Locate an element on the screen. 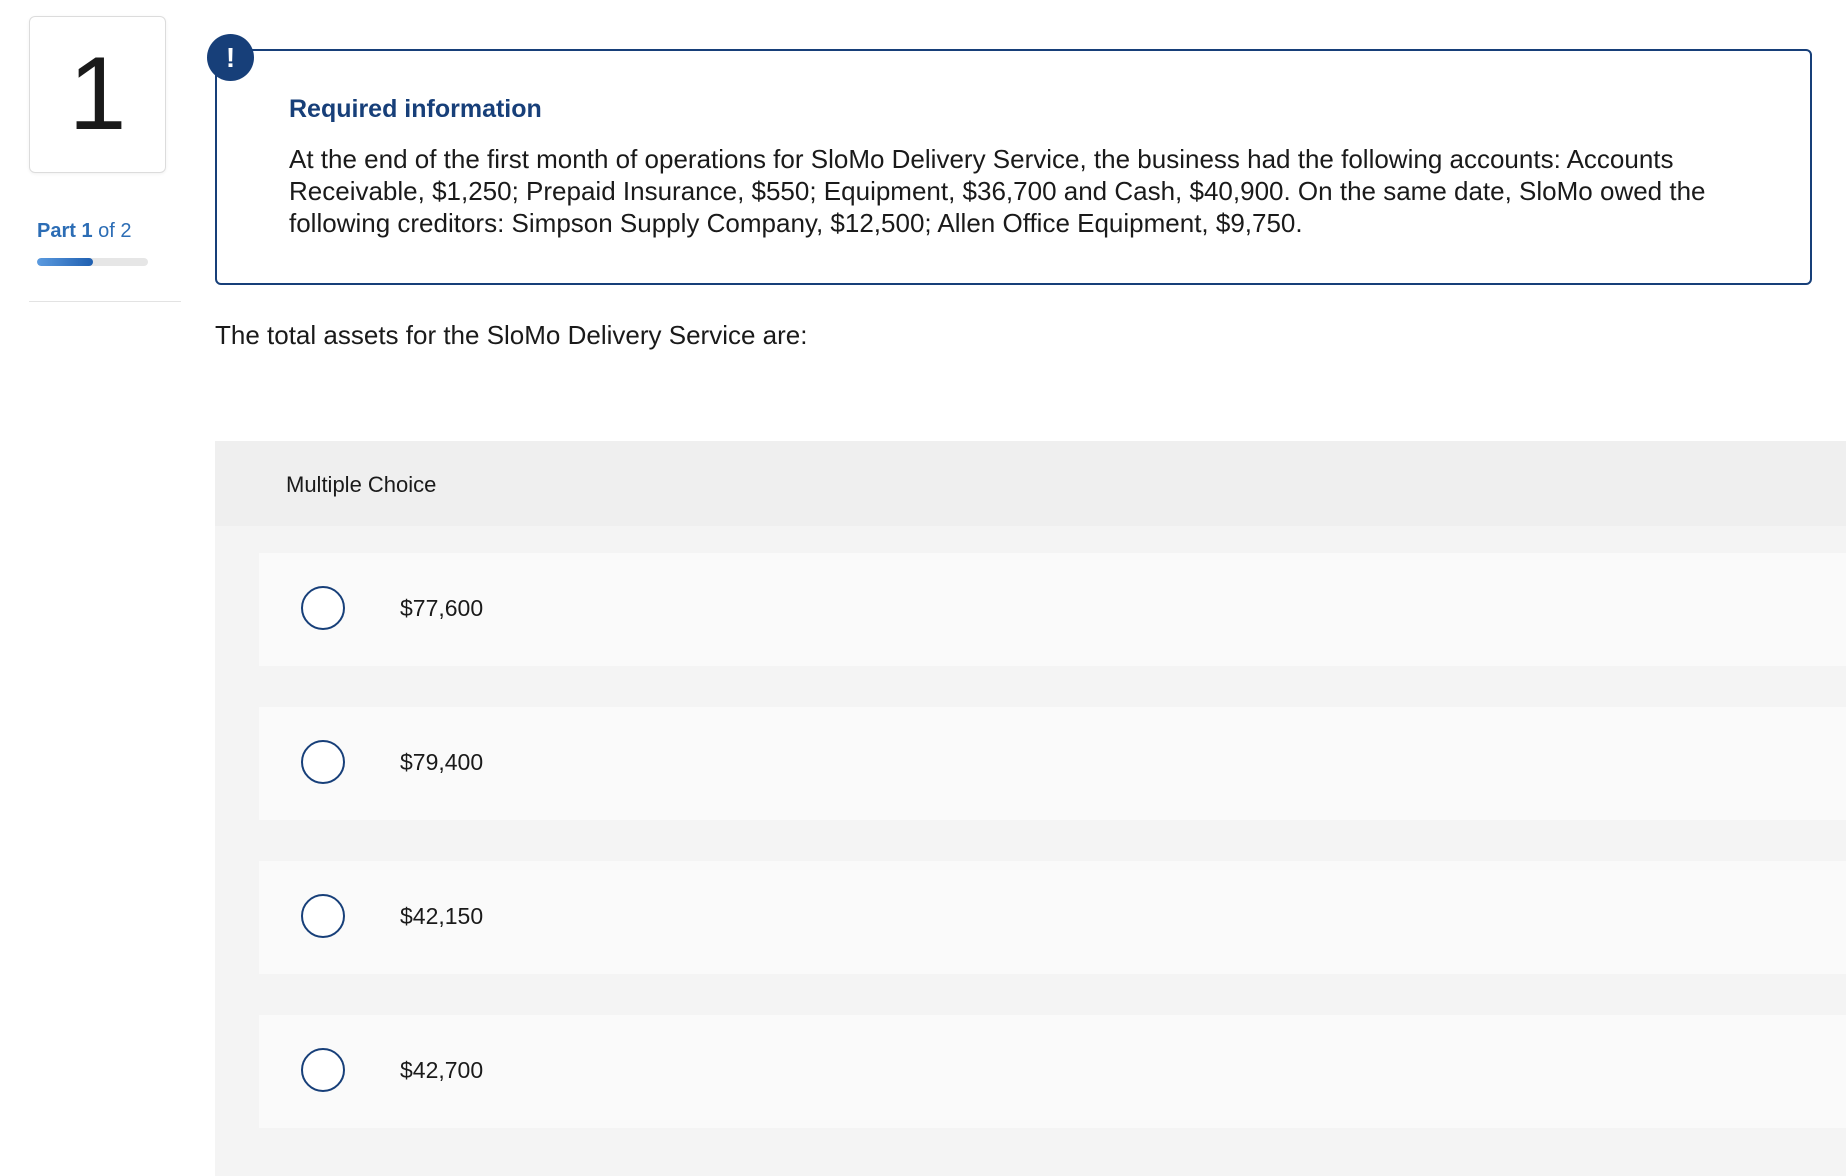 This screenshot has height=1176, width=1846. choice-option: $79,400 is located at coordinates (1052, 763).